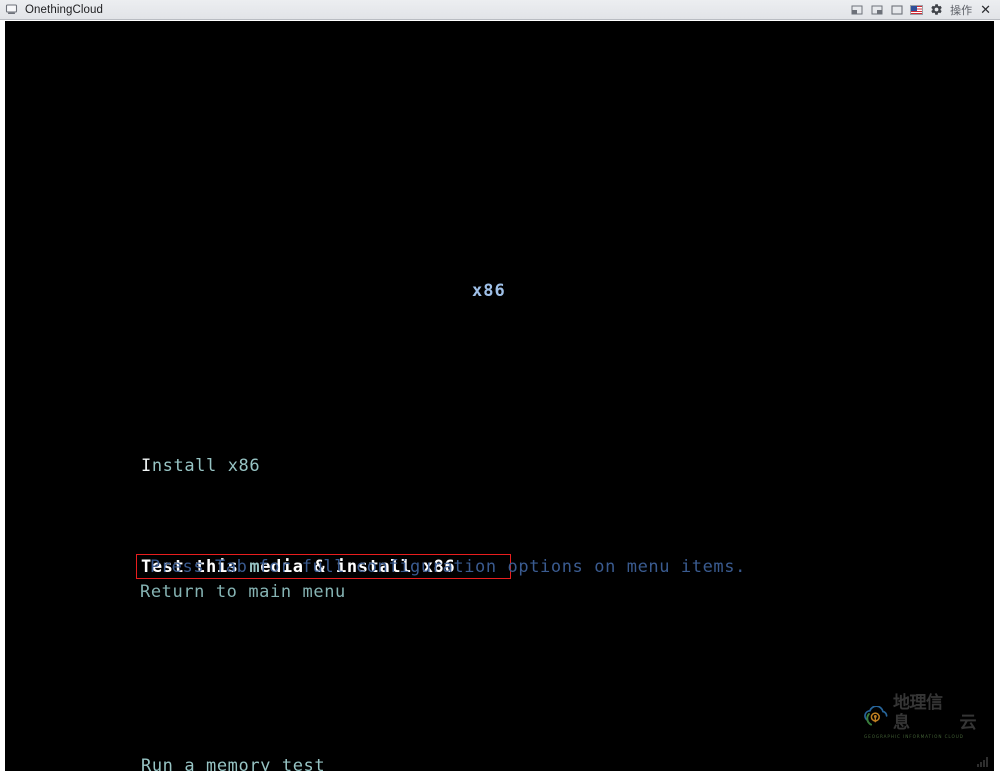 The height and width of the screenshot is (771, 1000). Describe the element at coordinates (917, 9) in the screenshot. I see `language-flag-icon` at that location.